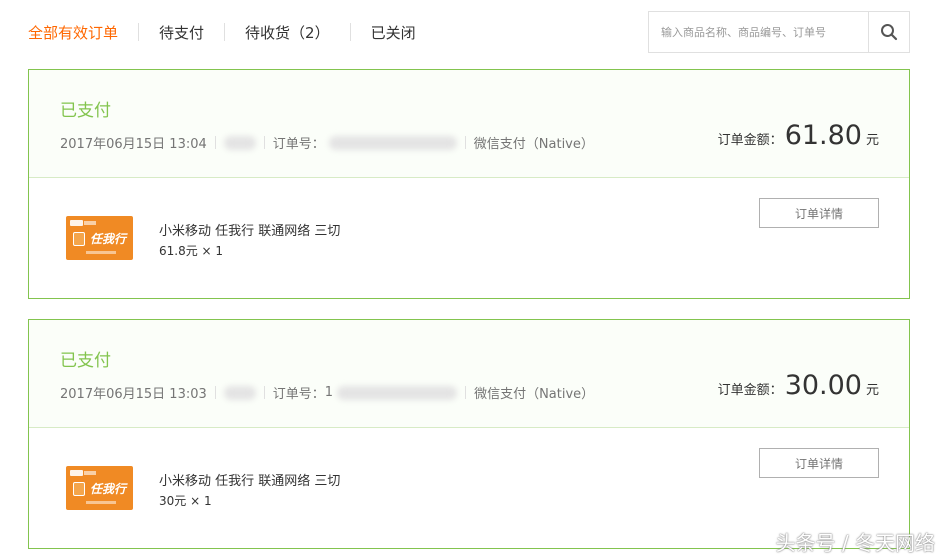 This screenshot has height=560, width=949. Describe the element at coordinates (287, 32) in the screenshot. I see `tab-pending-receipt: 待收货（2）` at that location.